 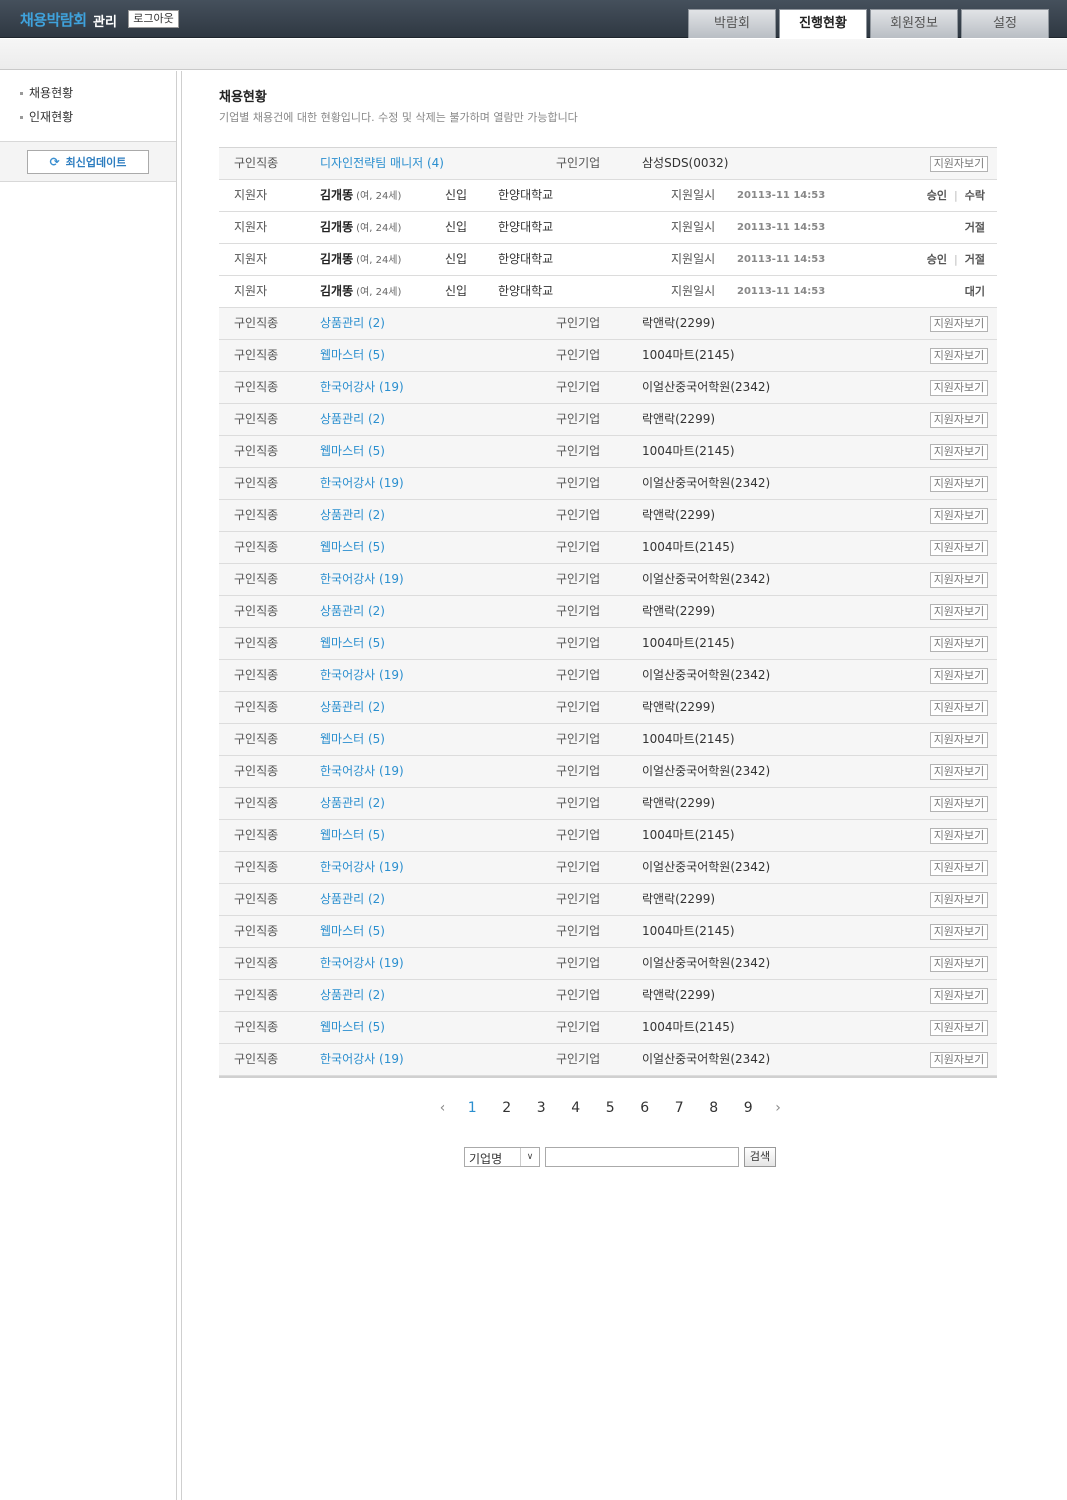 I want to click on tab-settings: 설정, so click(x=1005, y=23).